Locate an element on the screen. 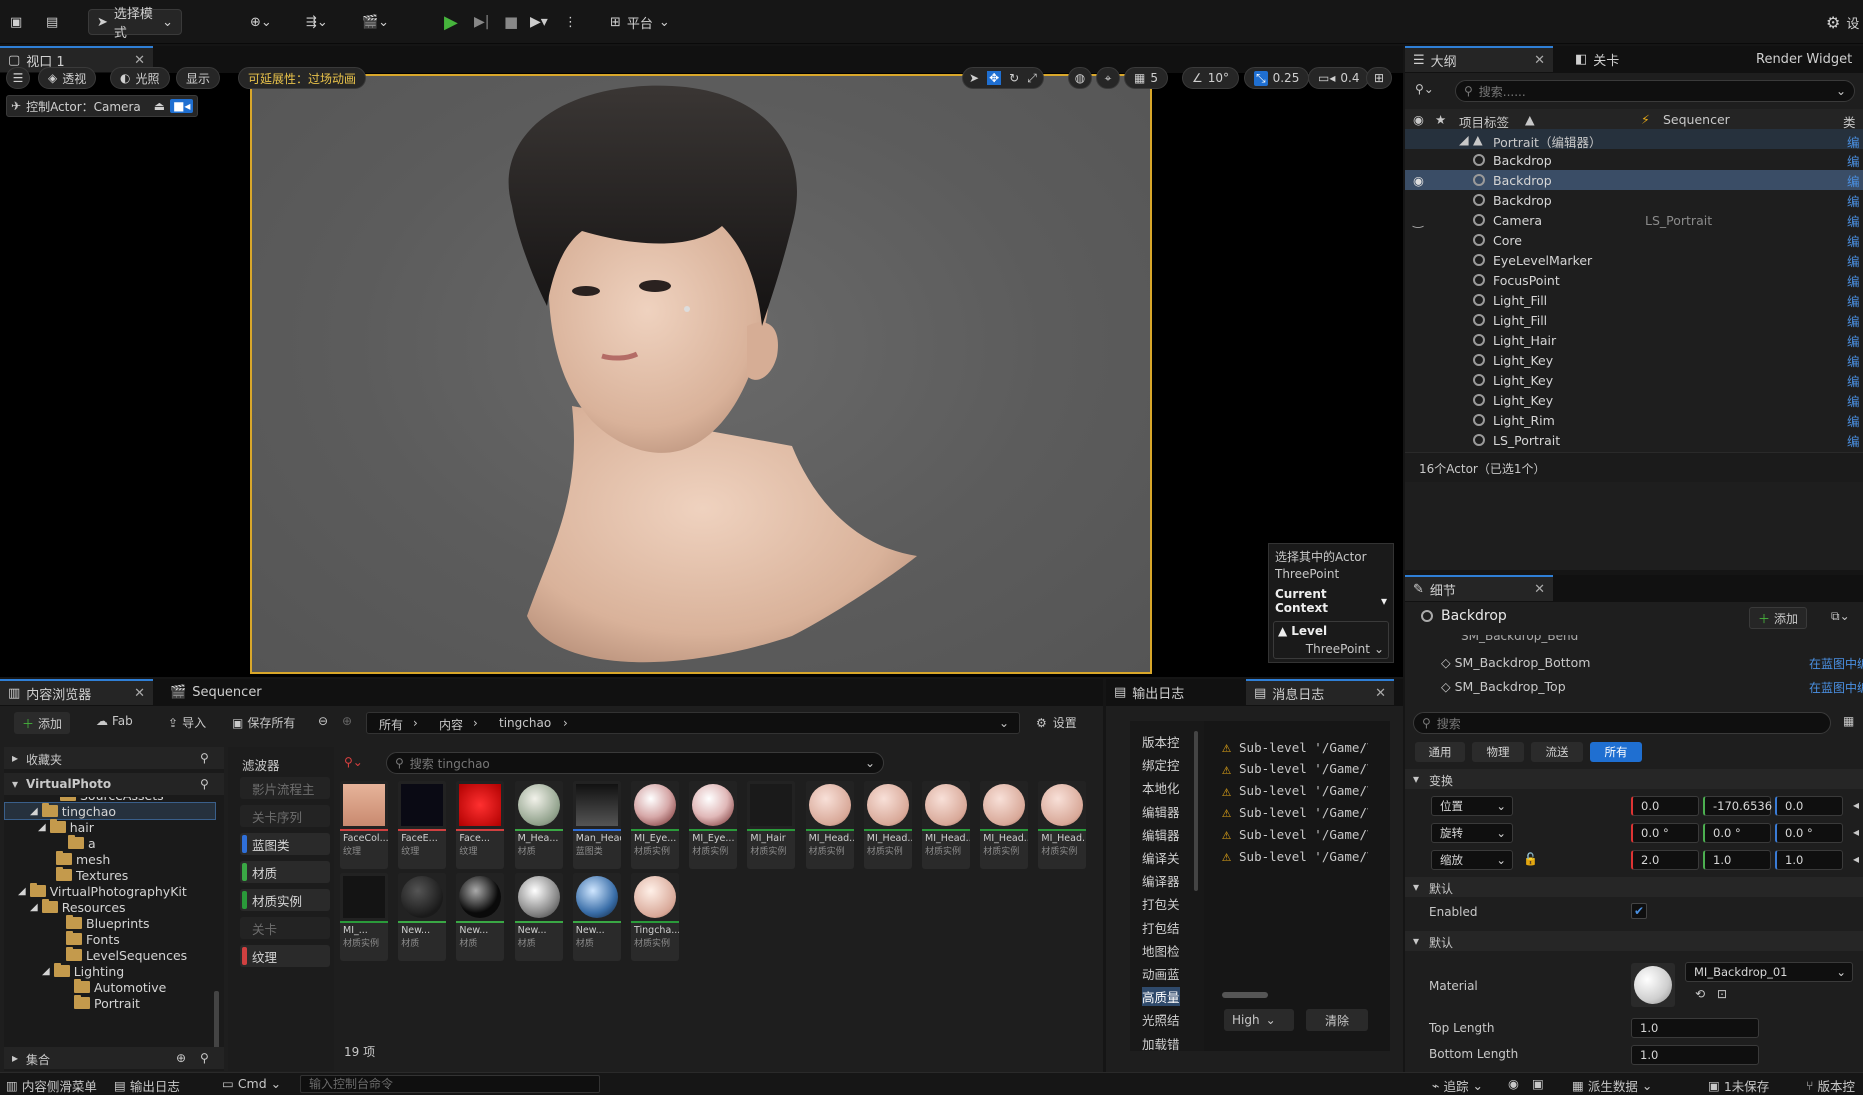 The height and width of the screenshot is (1095, 1863). forward-icon: ⊕ is located at coordinates (347, 721).